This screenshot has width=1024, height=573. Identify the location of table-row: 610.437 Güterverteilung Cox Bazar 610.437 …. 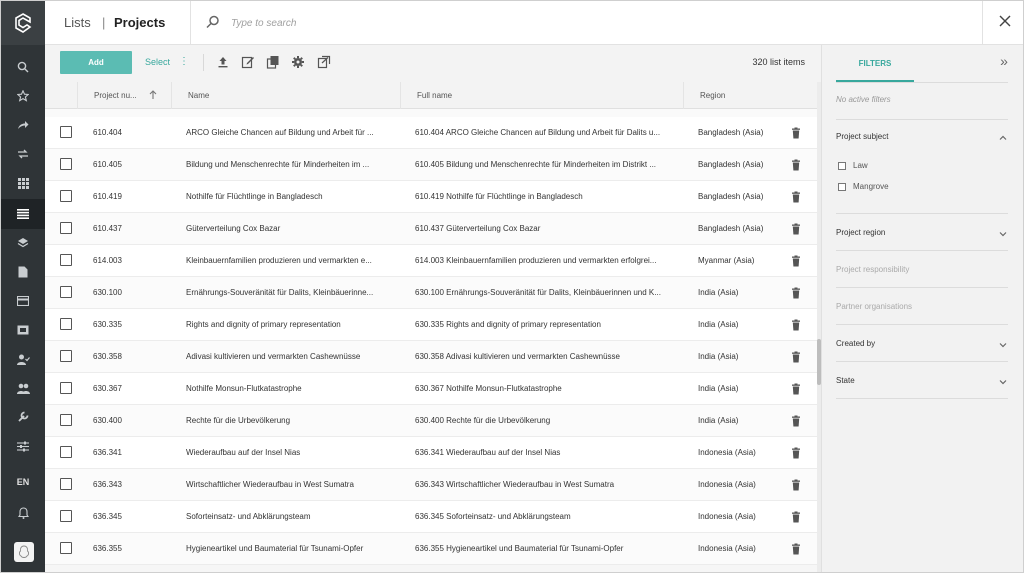
(431, 229).